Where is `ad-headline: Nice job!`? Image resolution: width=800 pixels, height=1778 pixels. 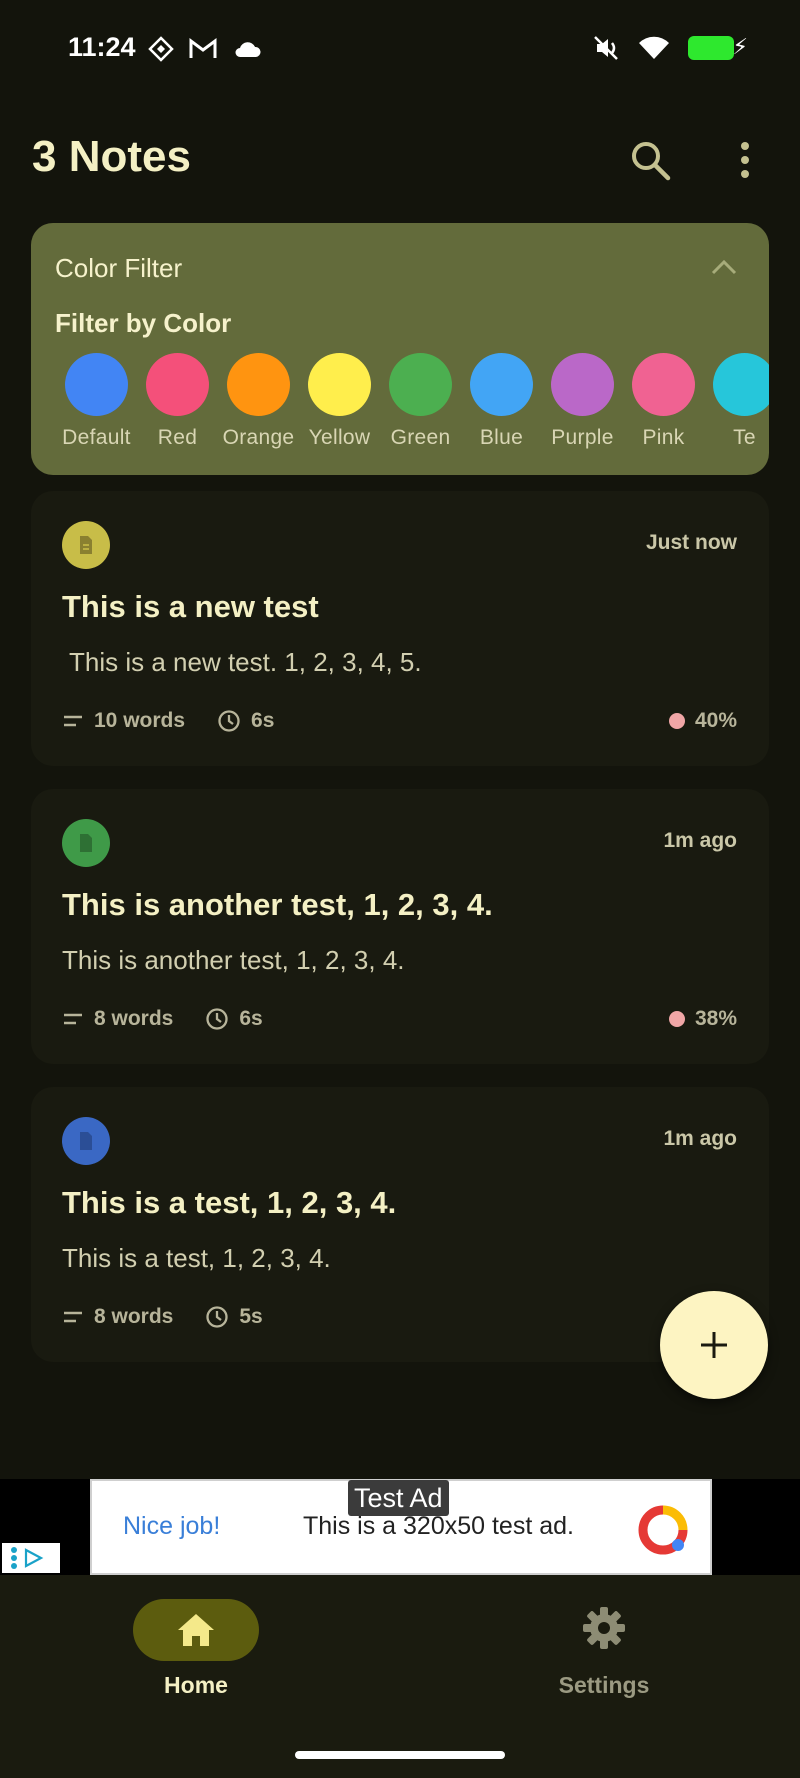
ad-headline: Nice job! is located at coordinates (171, 1526).